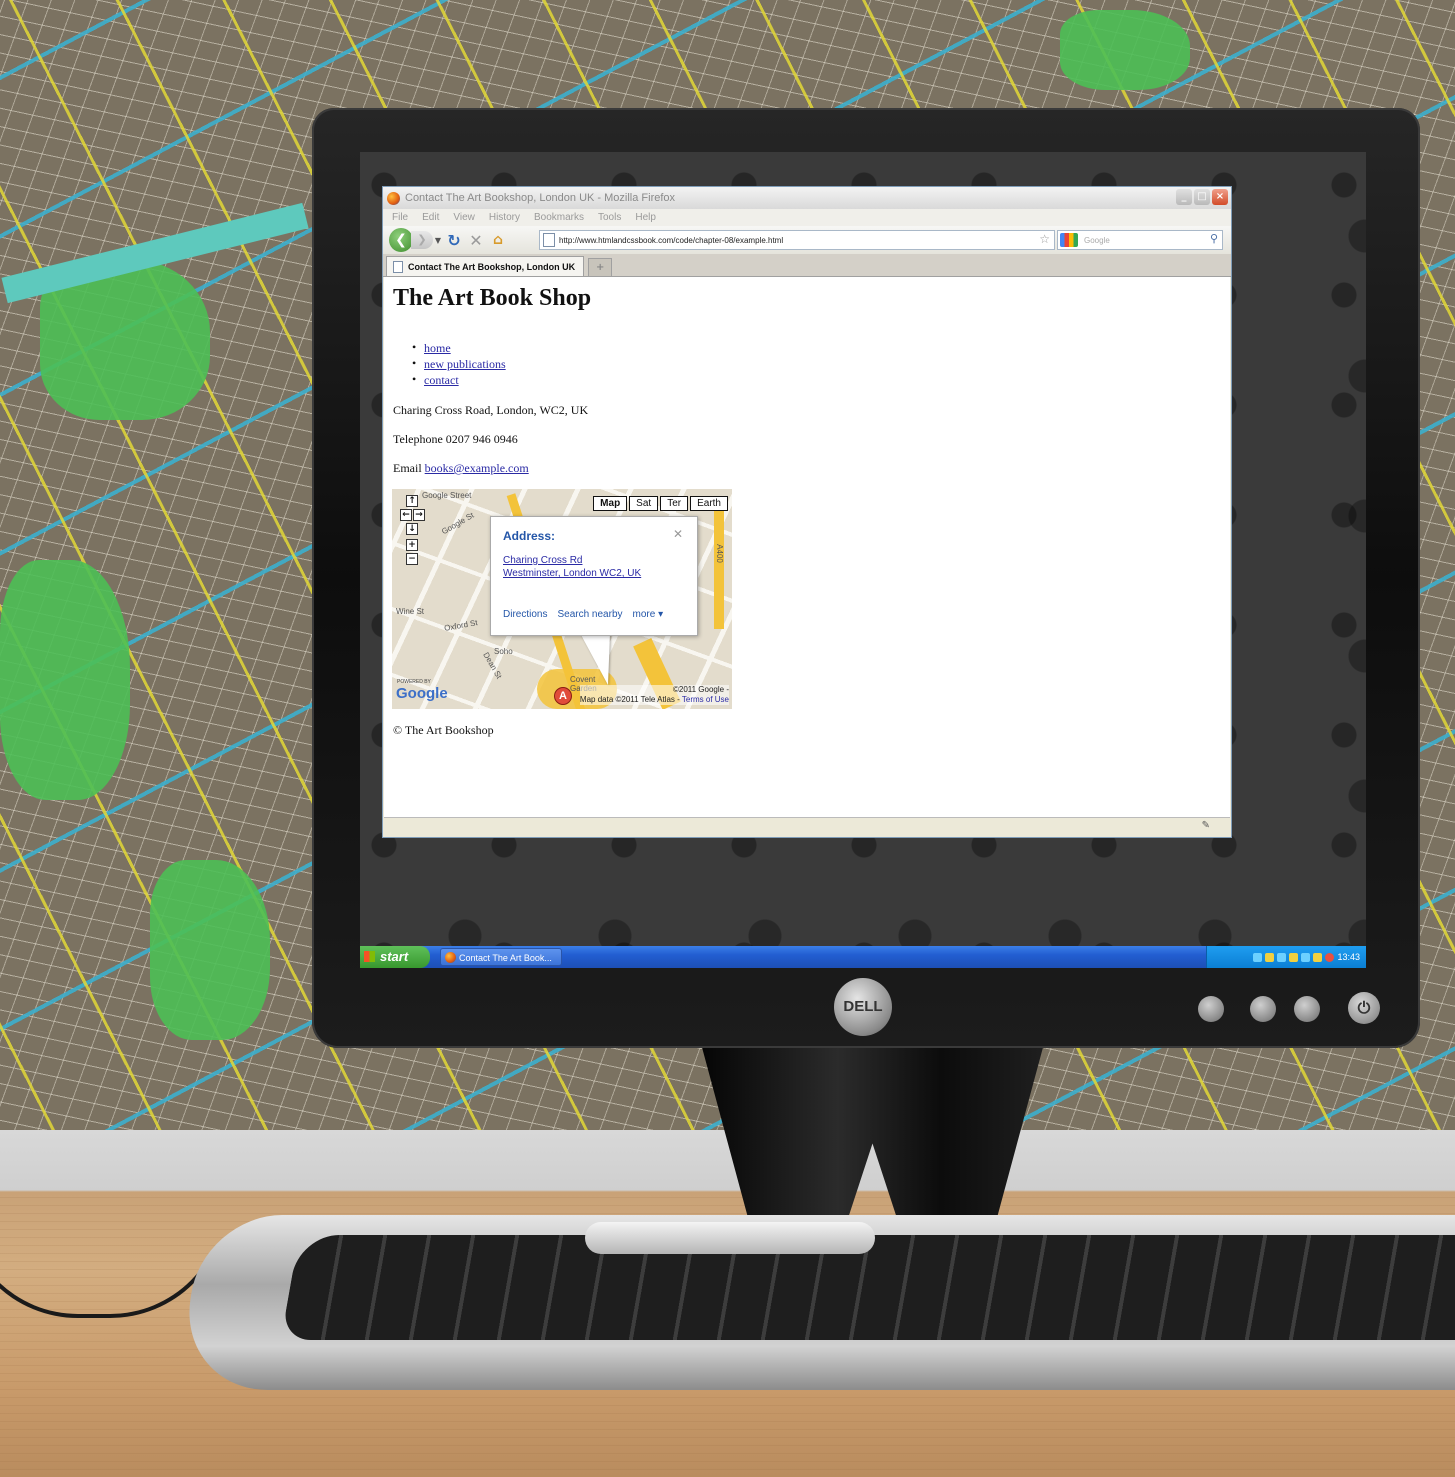  What do you see at coordinates (709, 503) in the screenshot?
I see `map-type-earth: Earth` at bounding box center [709, 503].